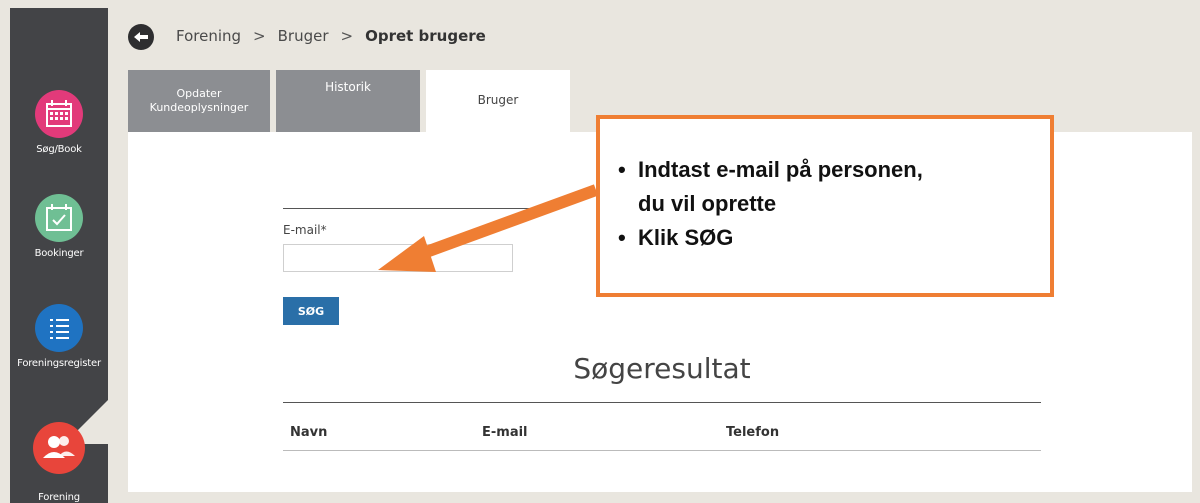 The height and width of the screenshot is (503, 1200). Describe the element at coordinates (59, 149) in the screenshot. I see `sidebar-item-label: Søg/Book` at that location.